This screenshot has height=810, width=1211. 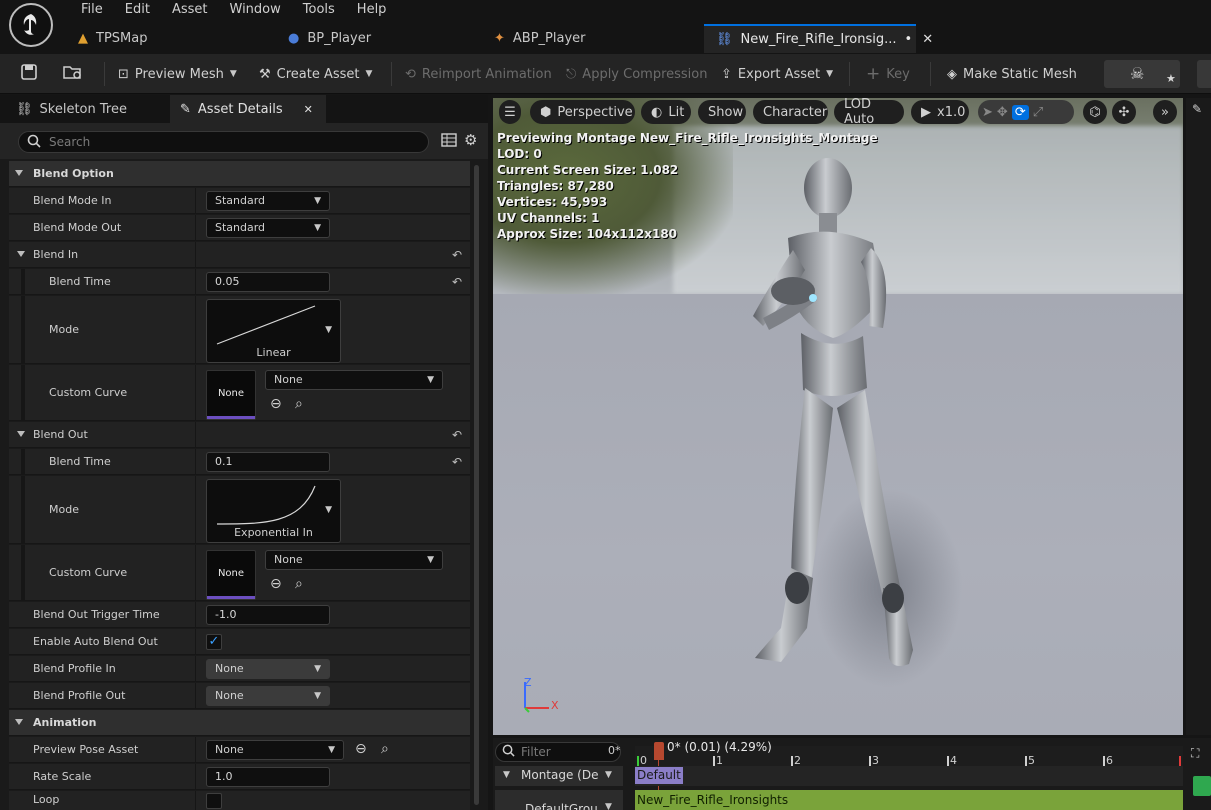 I want to click on blend-out-mode-picker: ▼ Exponential In, so click(x=273, y=511).